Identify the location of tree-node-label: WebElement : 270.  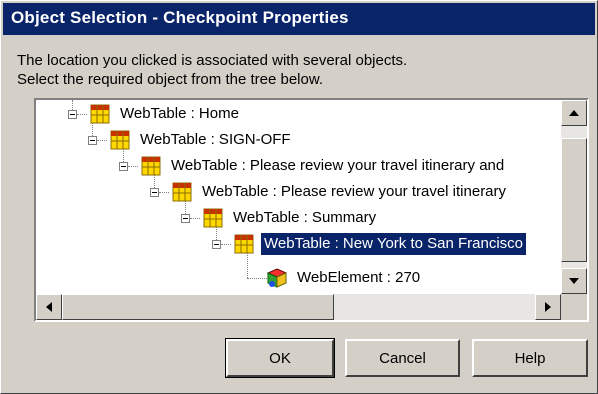
(359, 277).